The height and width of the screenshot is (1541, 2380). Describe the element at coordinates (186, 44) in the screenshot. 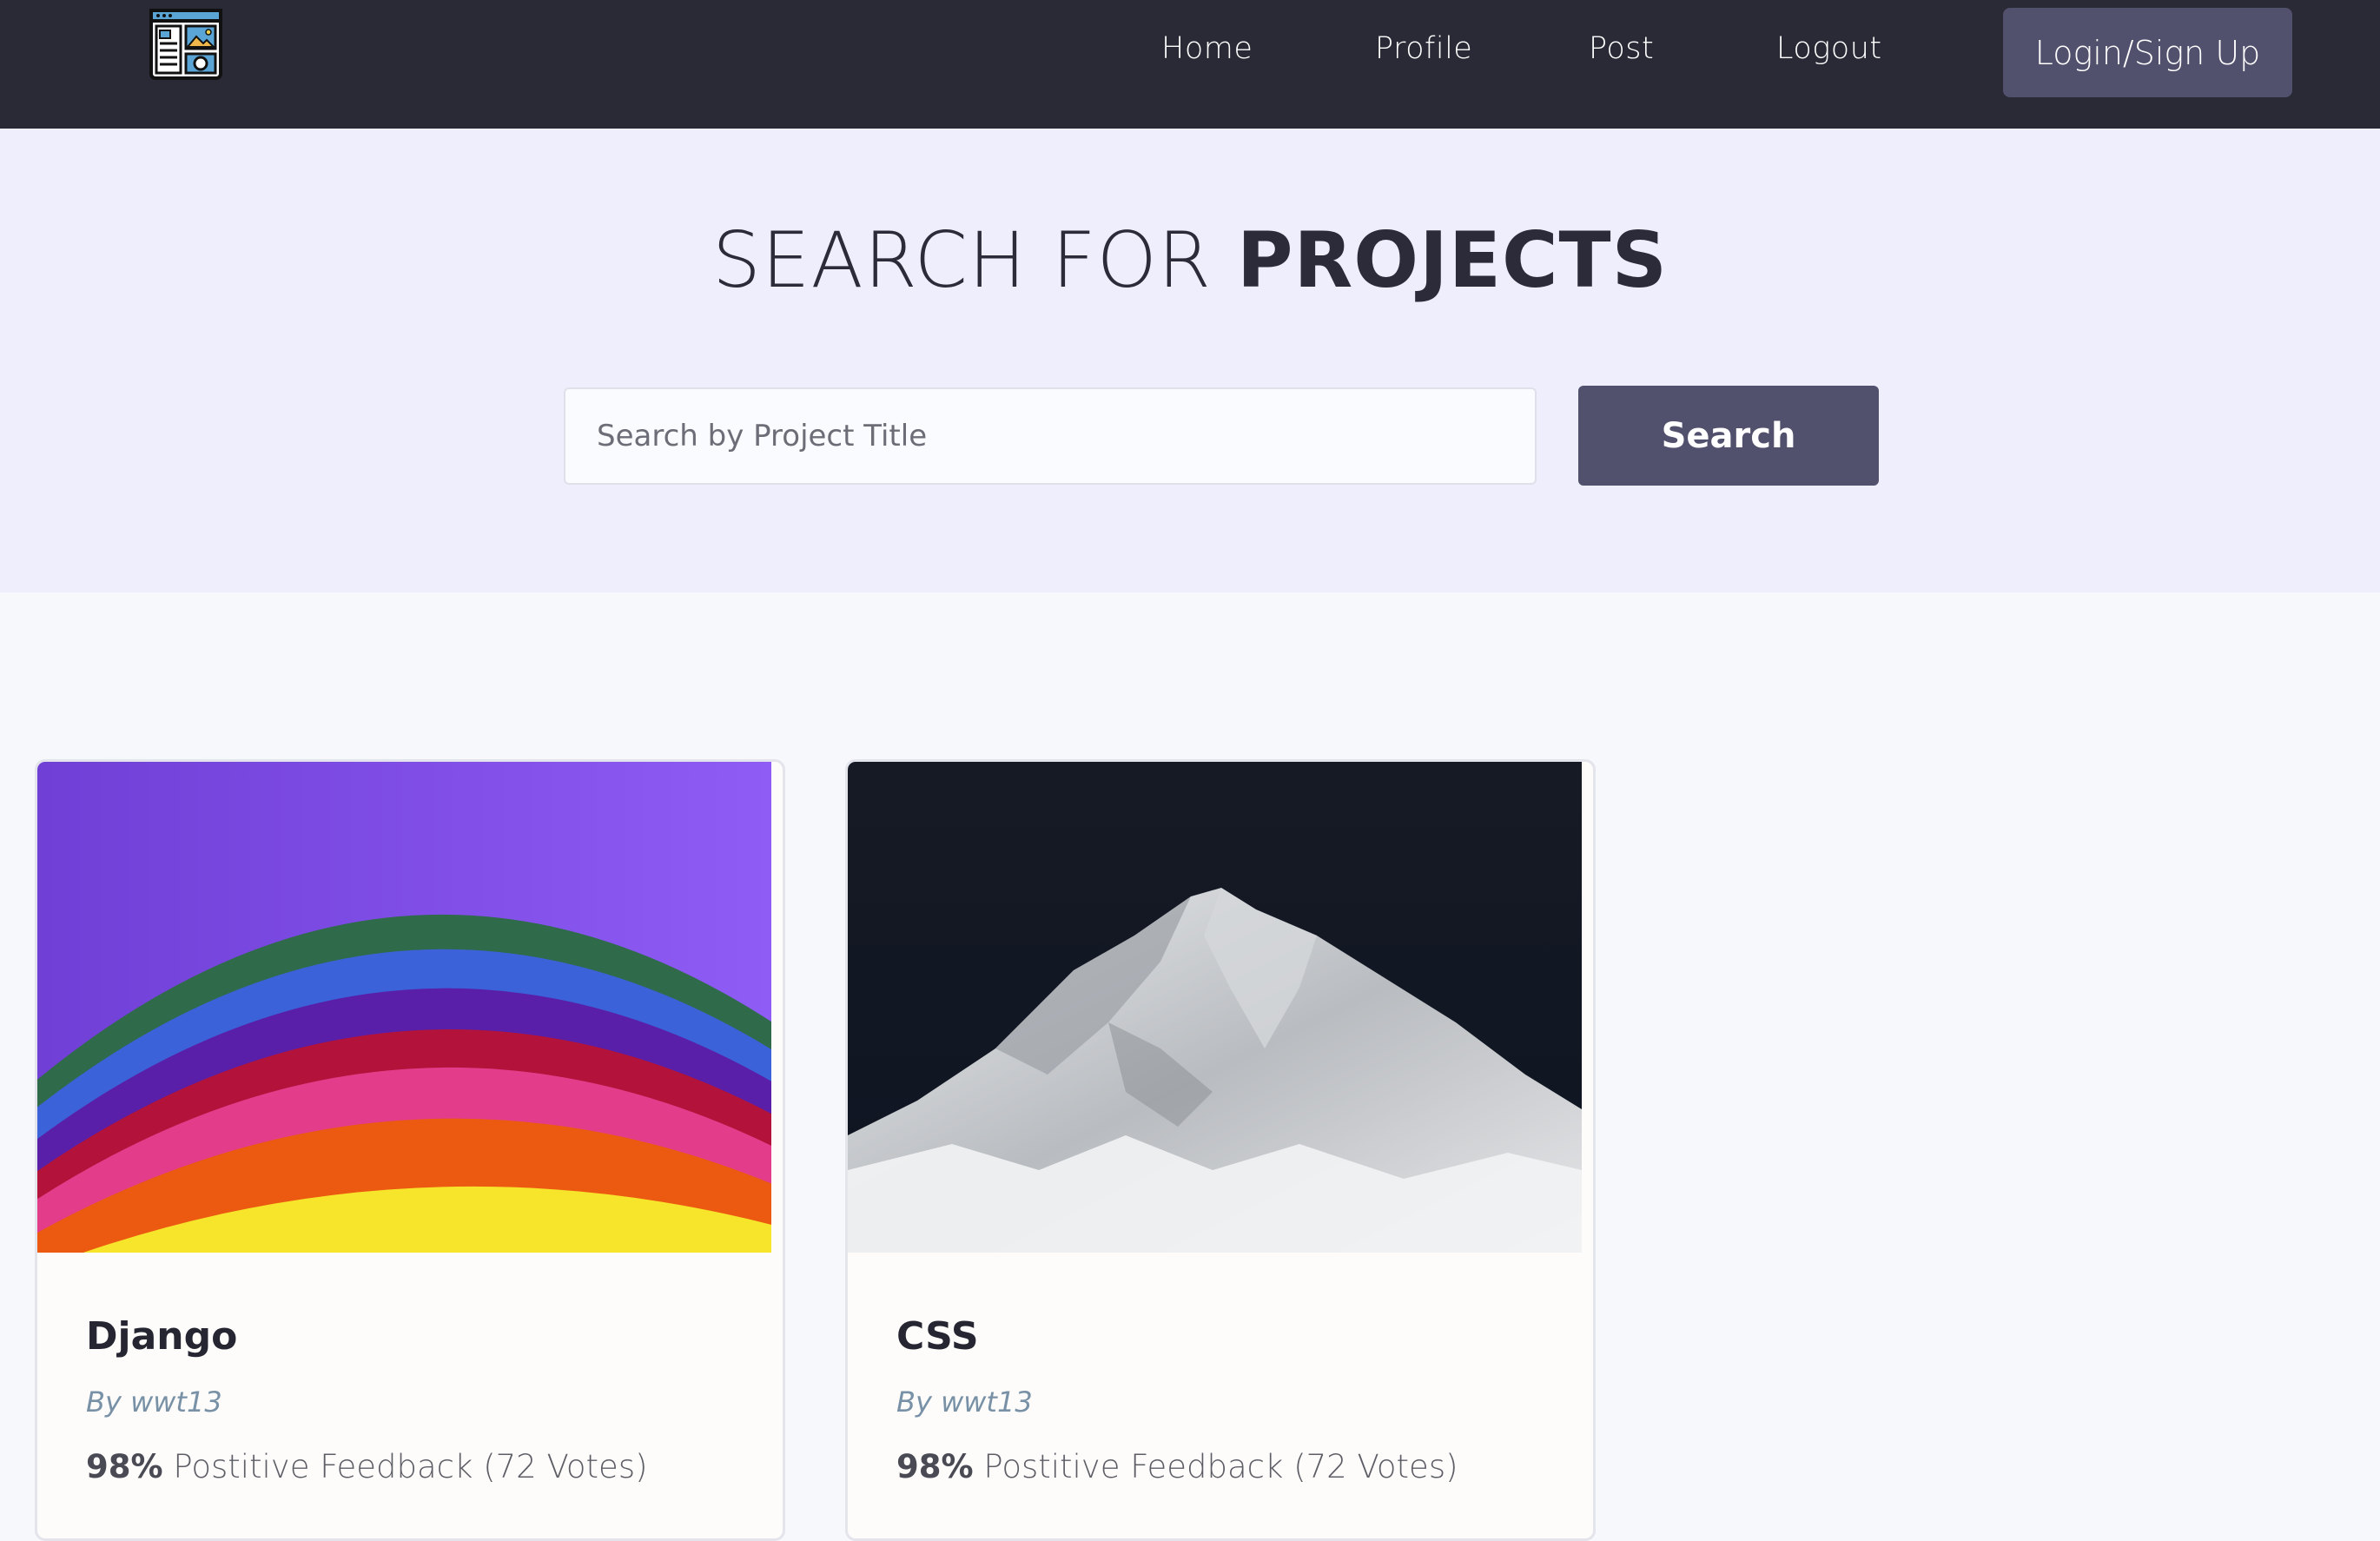

I see `site-logo-icon` at that location.